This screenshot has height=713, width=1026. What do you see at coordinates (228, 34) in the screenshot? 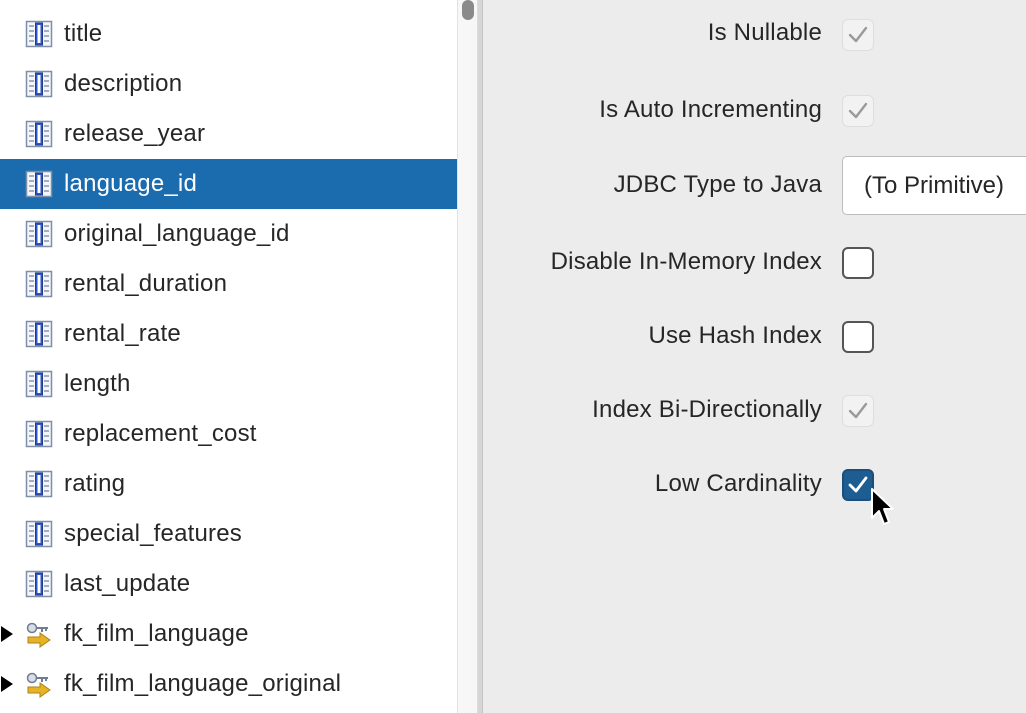
I see `tree-item-title: title` at bounding box center [228, 34].